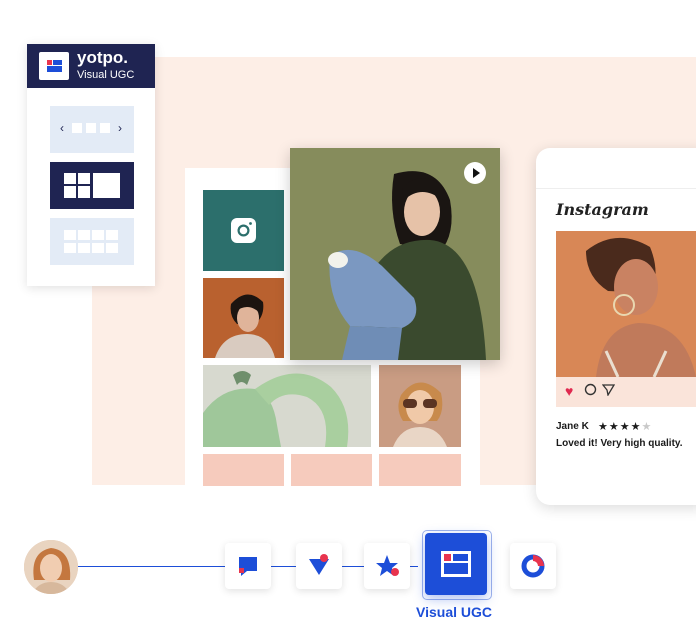  I want to click on tiles-layout-option, so click(92, 185).